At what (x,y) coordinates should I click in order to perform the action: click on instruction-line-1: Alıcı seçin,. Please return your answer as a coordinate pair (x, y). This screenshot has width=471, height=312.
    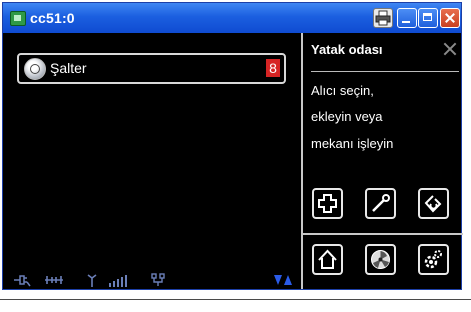
    Looking at the image, I should click on (342, 90).